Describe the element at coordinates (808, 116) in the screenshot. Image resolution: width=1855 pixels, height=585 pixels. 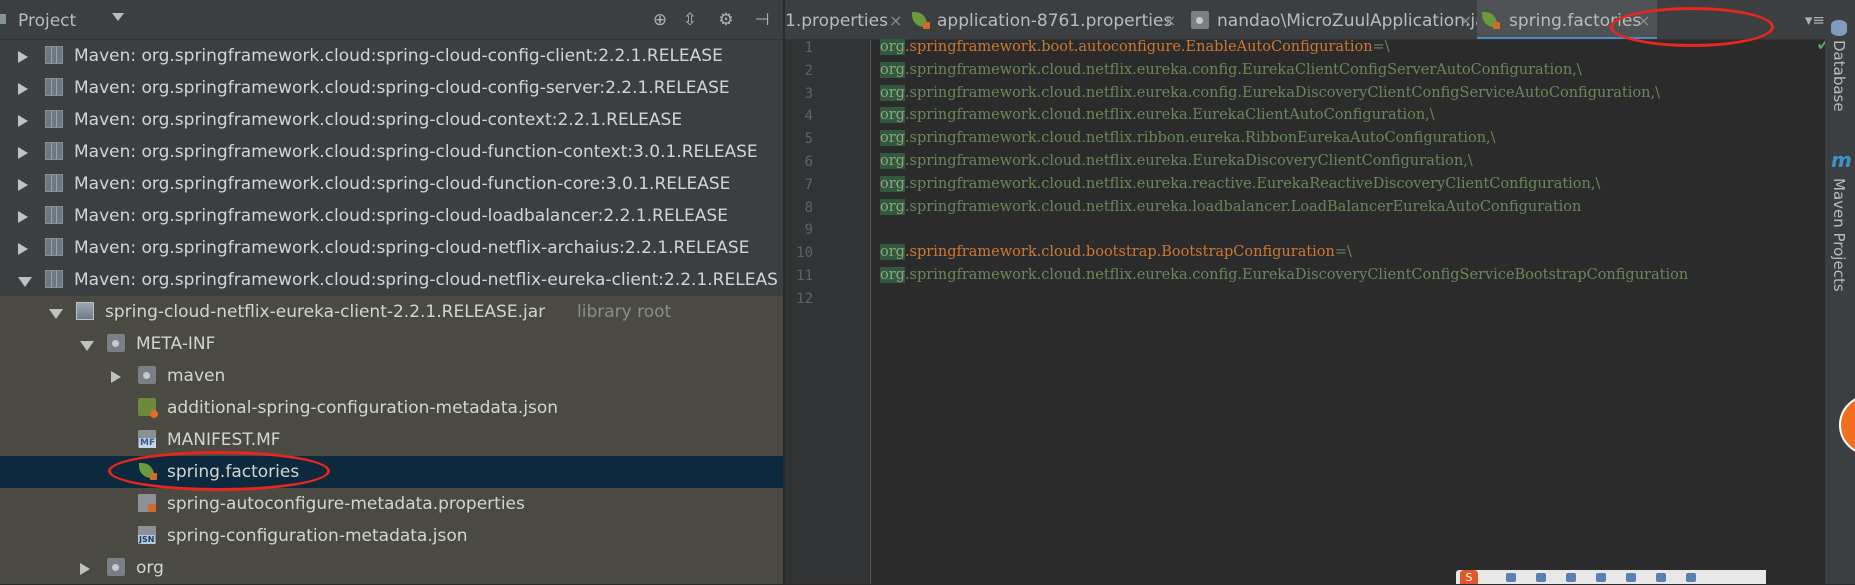
I see `line-number: 4` at that location.